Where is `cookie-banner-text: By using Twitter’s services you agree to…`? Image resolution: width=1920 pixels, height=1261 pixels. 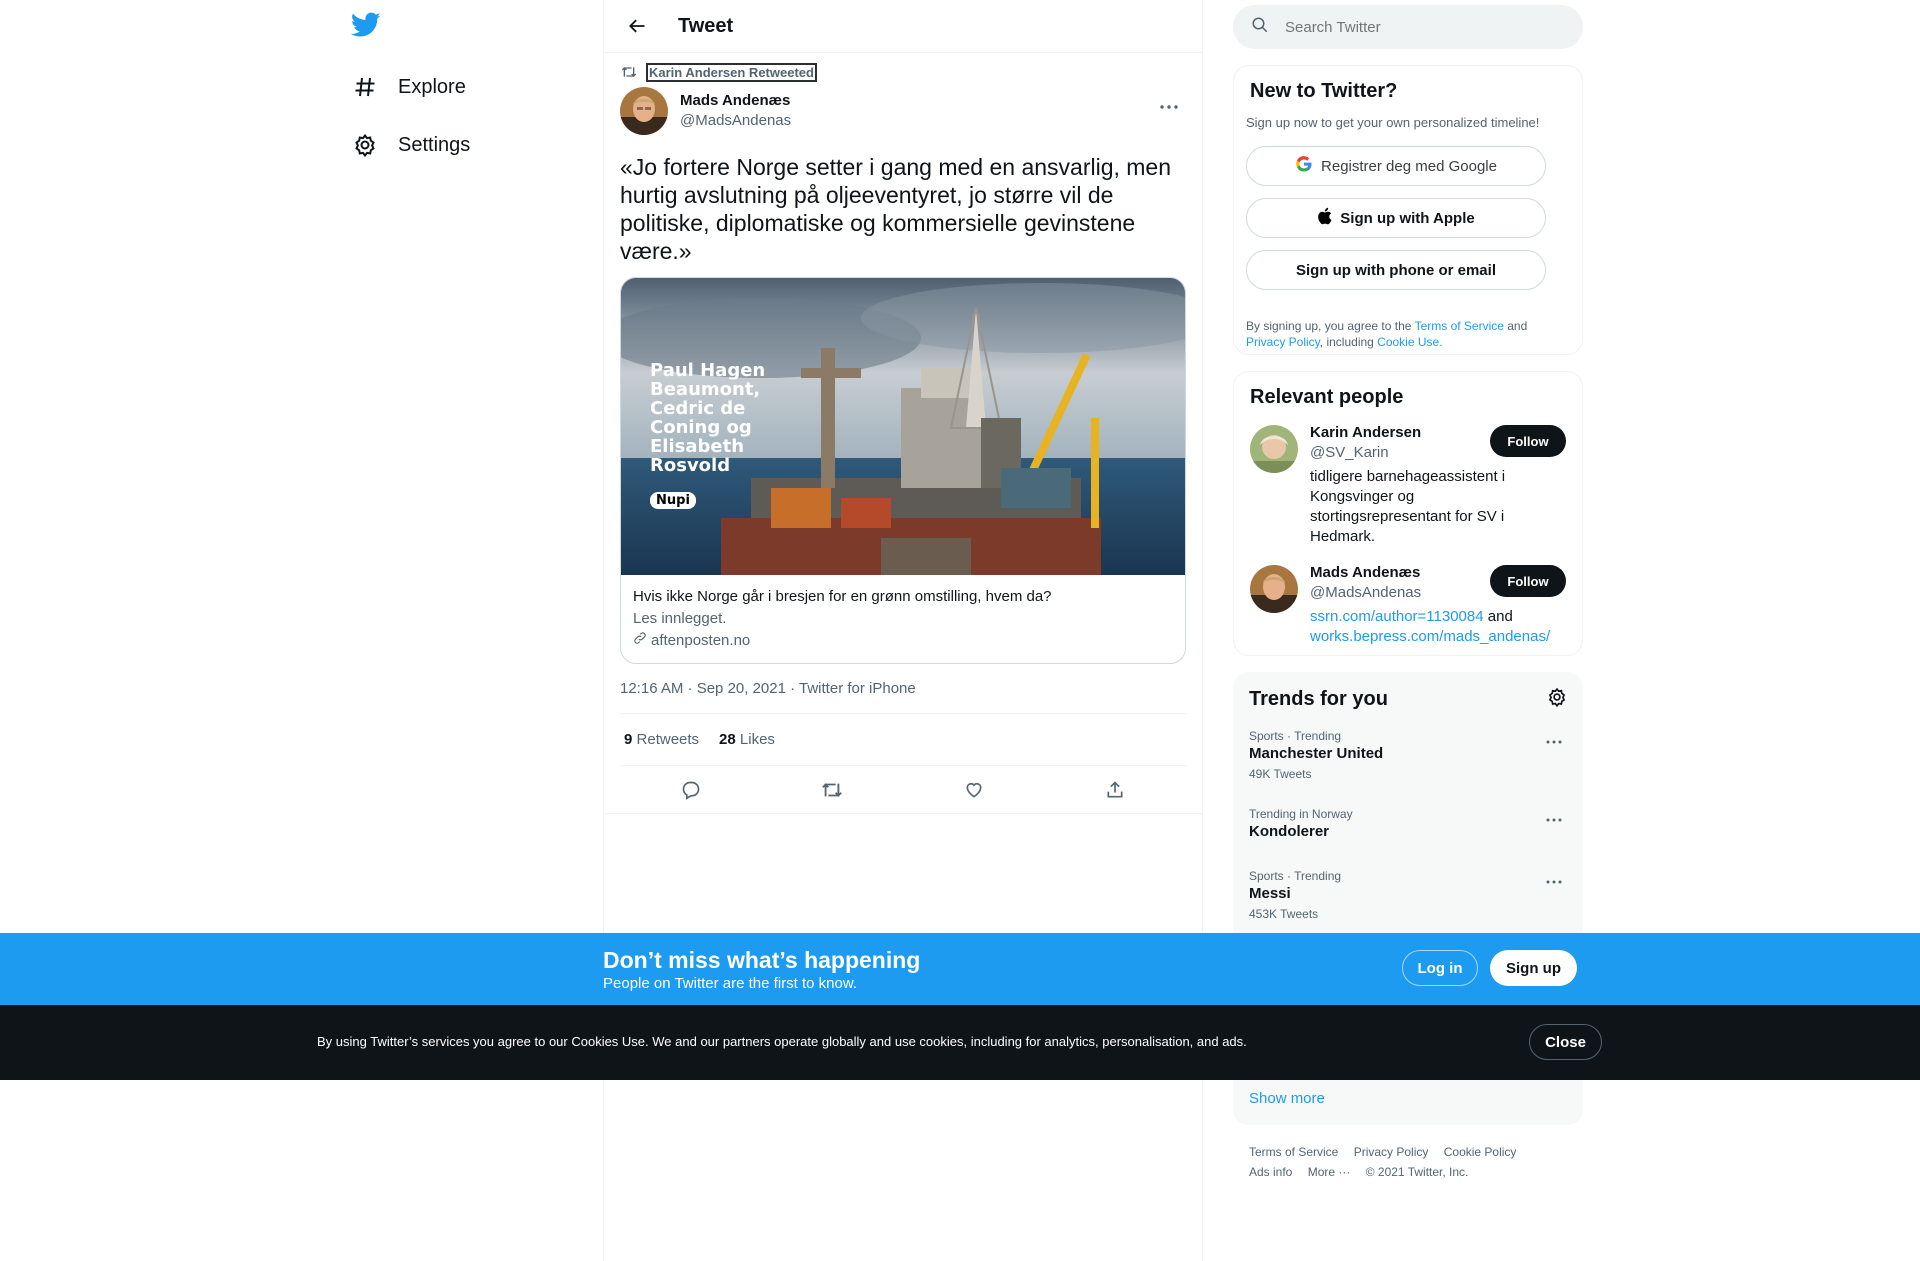 cookie-banner-text: By using Twitter’s services you agree to… is located at coordinates (782, 1041).